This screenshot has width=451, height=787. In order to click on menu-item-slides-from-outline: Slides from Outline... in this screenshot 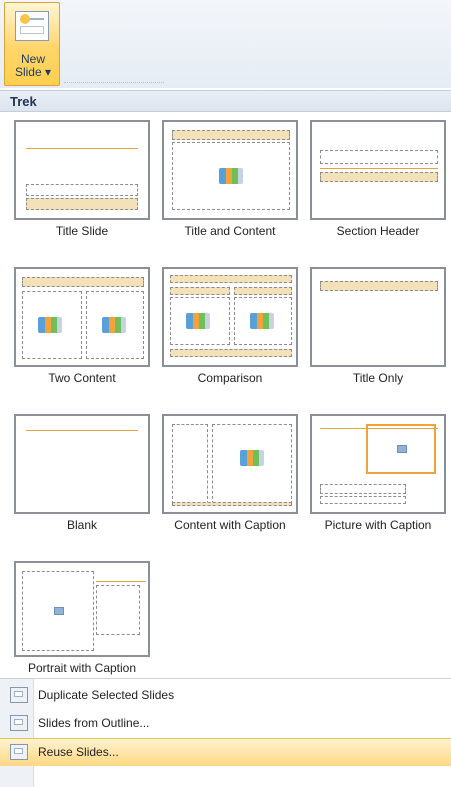, I will do `click(225, 724)`.